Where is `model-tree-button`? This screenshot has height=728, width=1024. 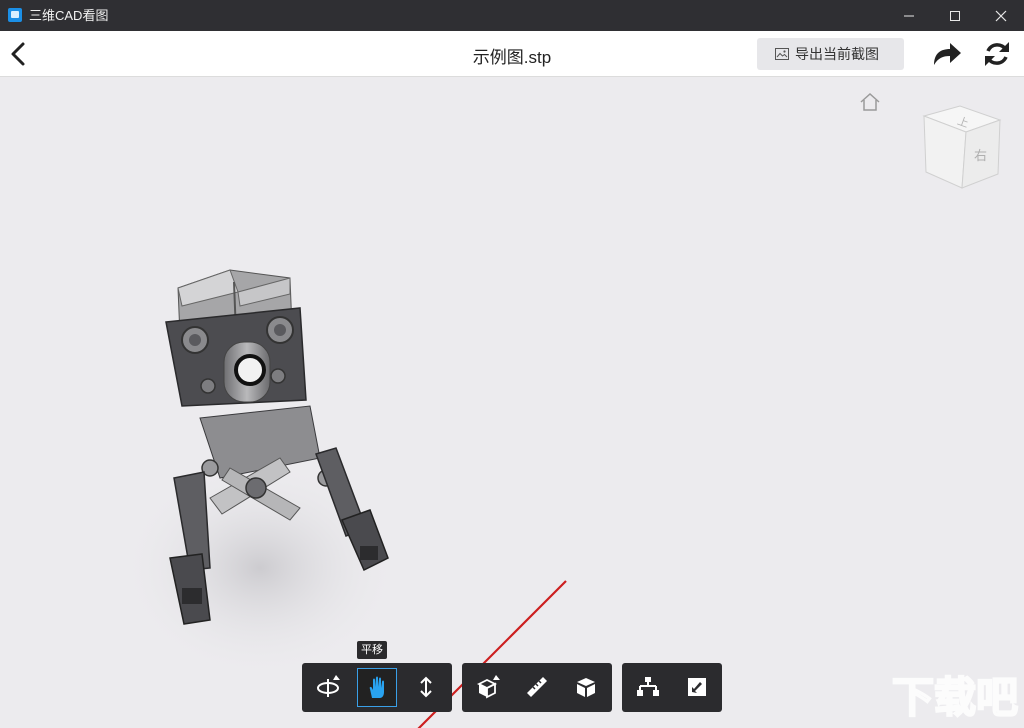 model-tree-button is located at coordinates (648, 687).